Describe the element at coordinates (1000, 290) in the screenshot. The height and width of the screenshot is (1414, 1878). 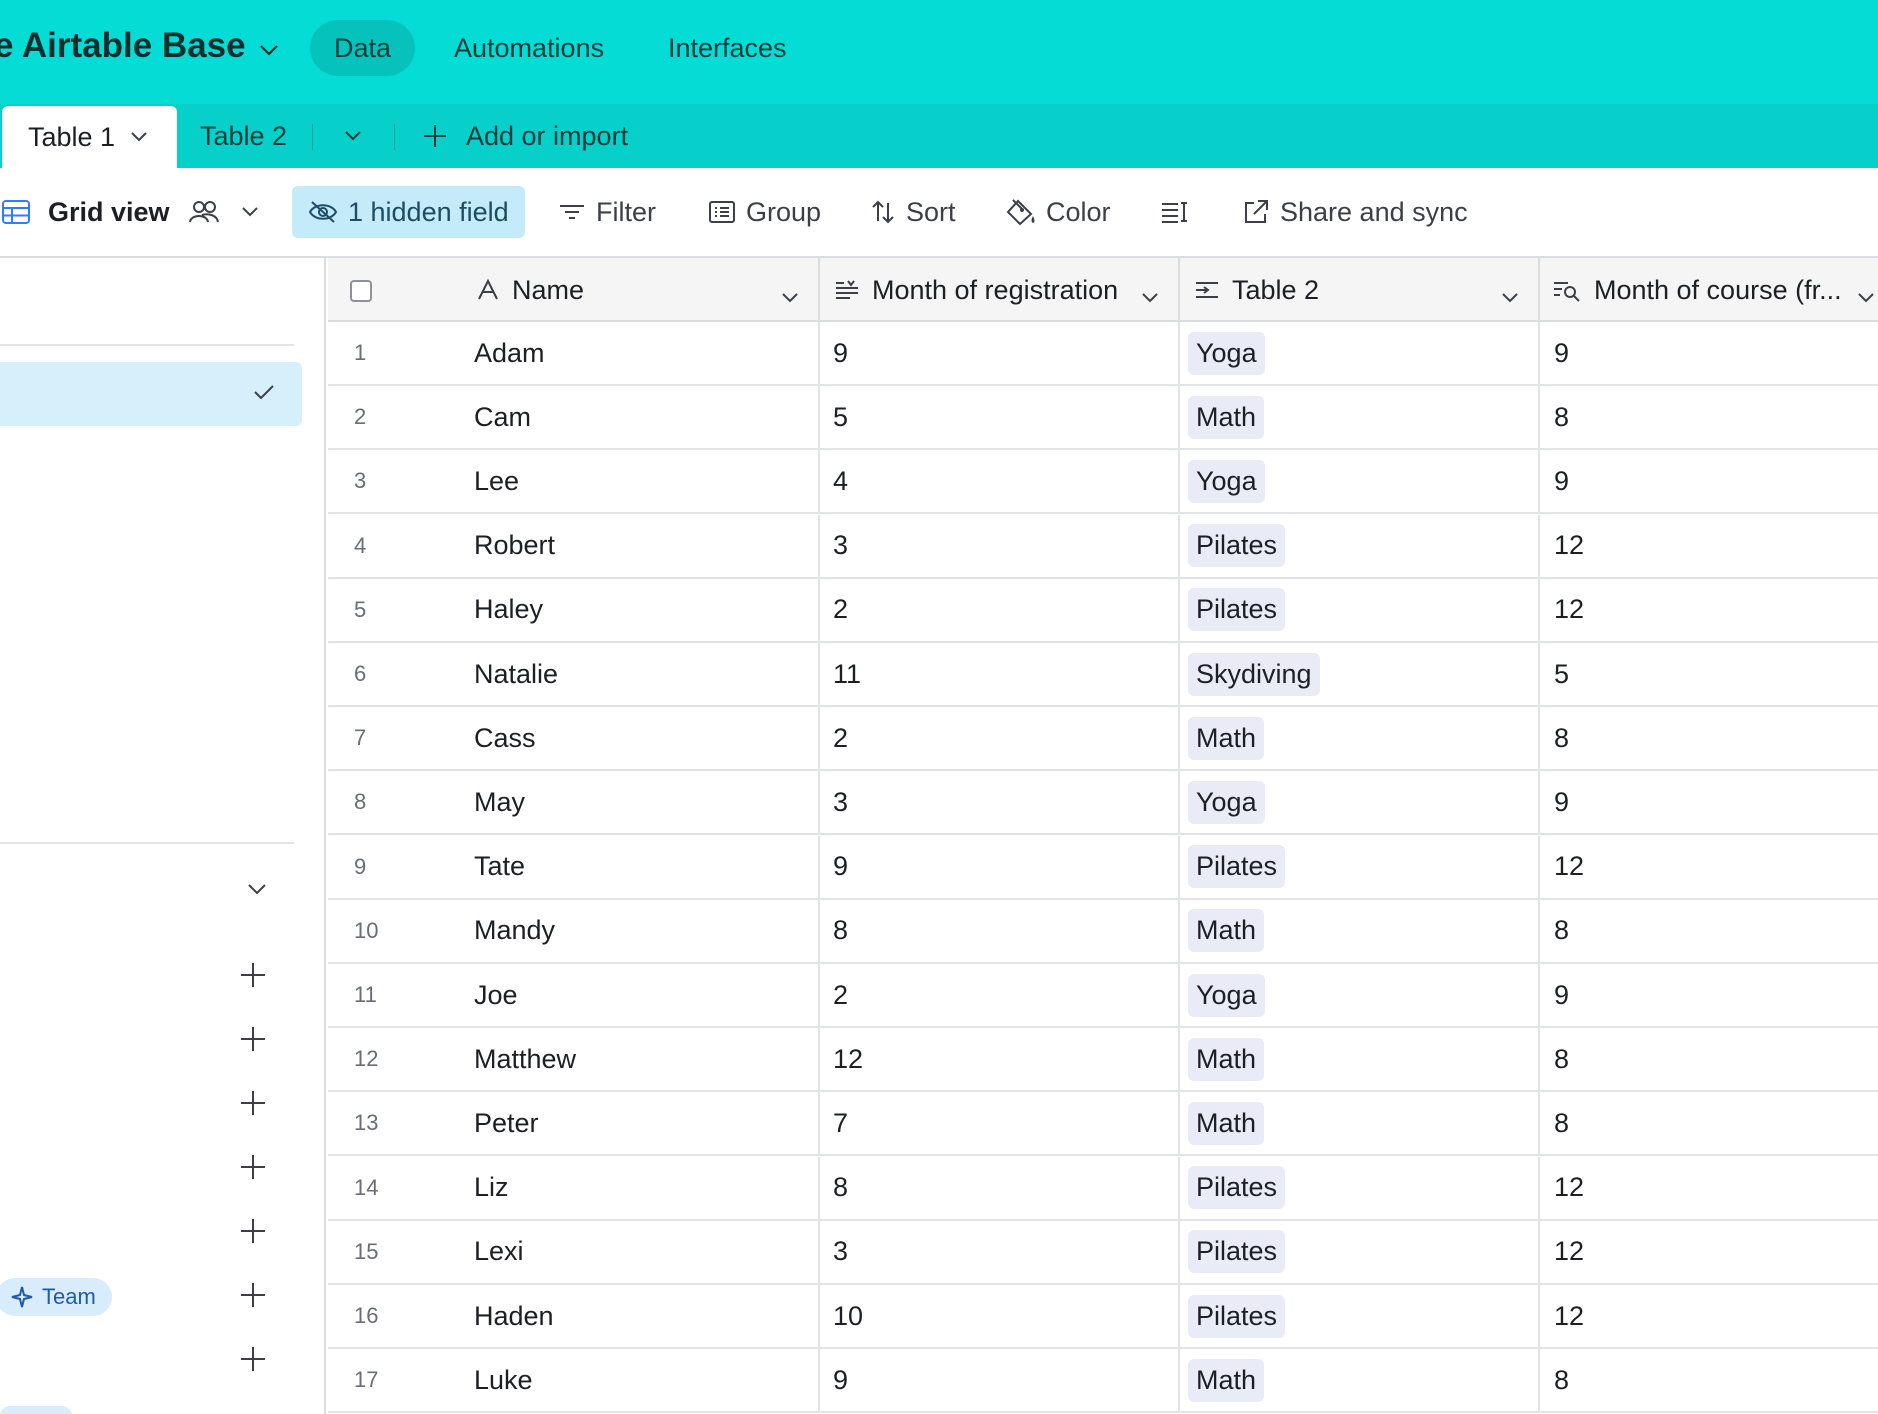
I see `column-header-month-of-registration: Month of registration` at that location.